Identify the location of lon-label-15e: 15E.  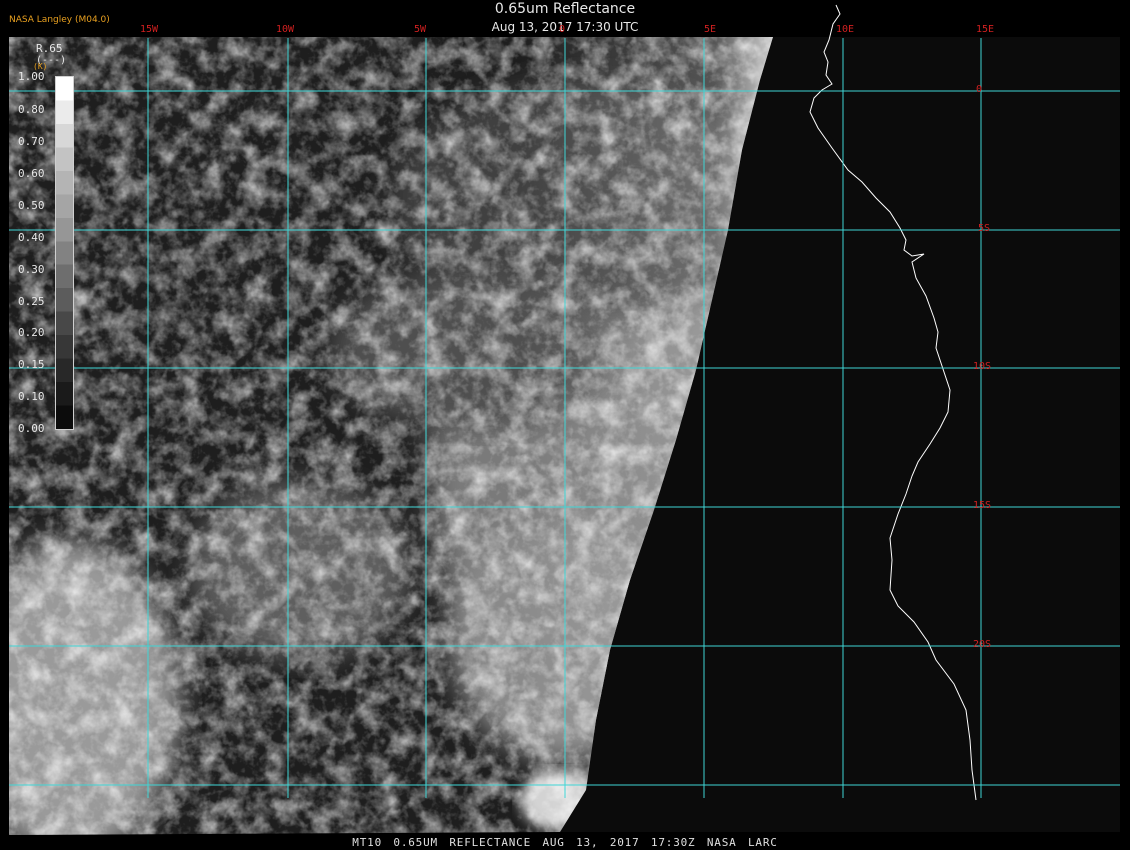
(985, 29).